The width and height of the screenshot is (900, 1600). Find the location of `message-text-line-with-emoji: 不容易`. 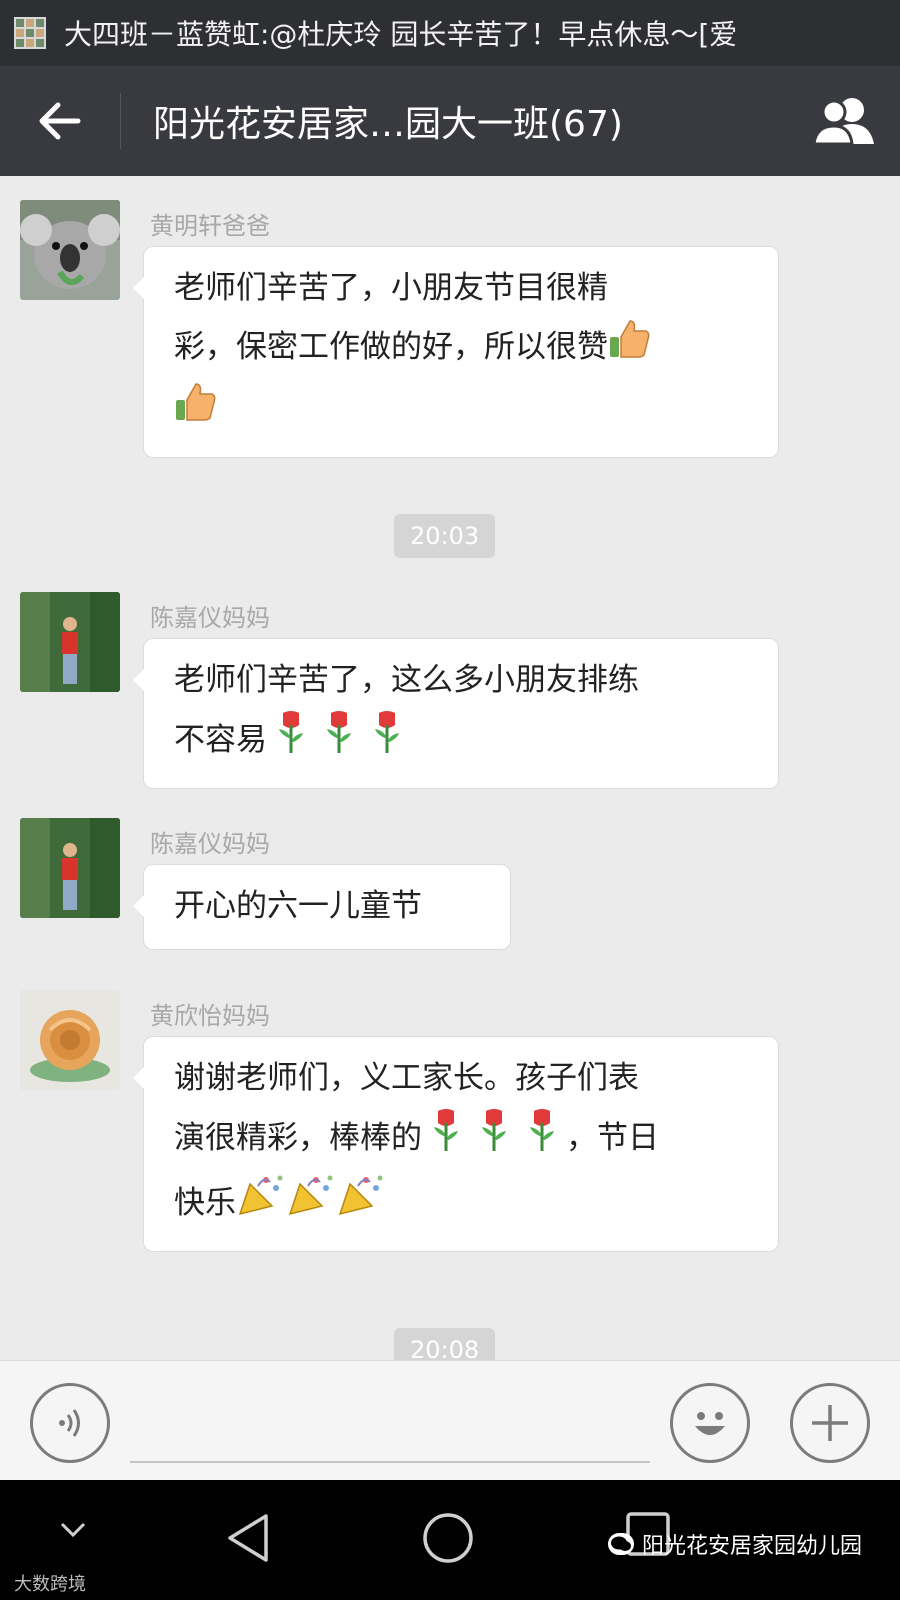

message-text-line-with-emoji: 不容易 is located at coordinates (462, 741).